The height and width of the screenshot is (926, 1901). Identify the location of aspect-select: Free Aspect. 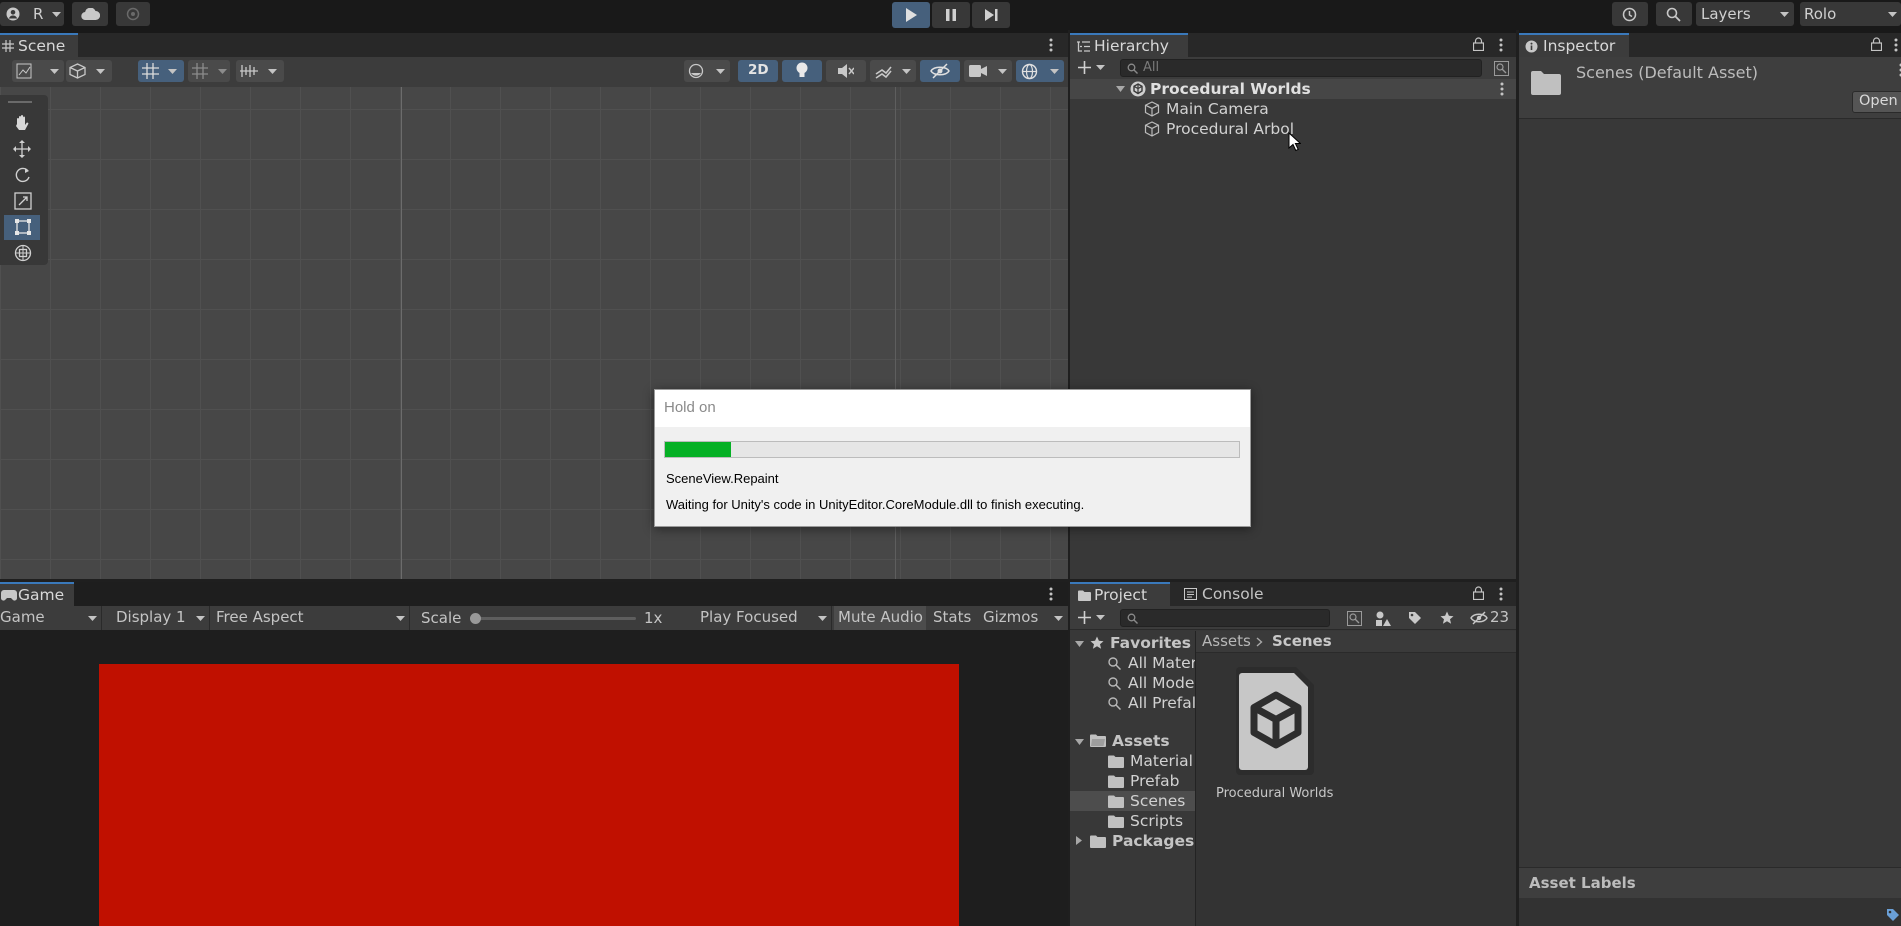
(311, 618).